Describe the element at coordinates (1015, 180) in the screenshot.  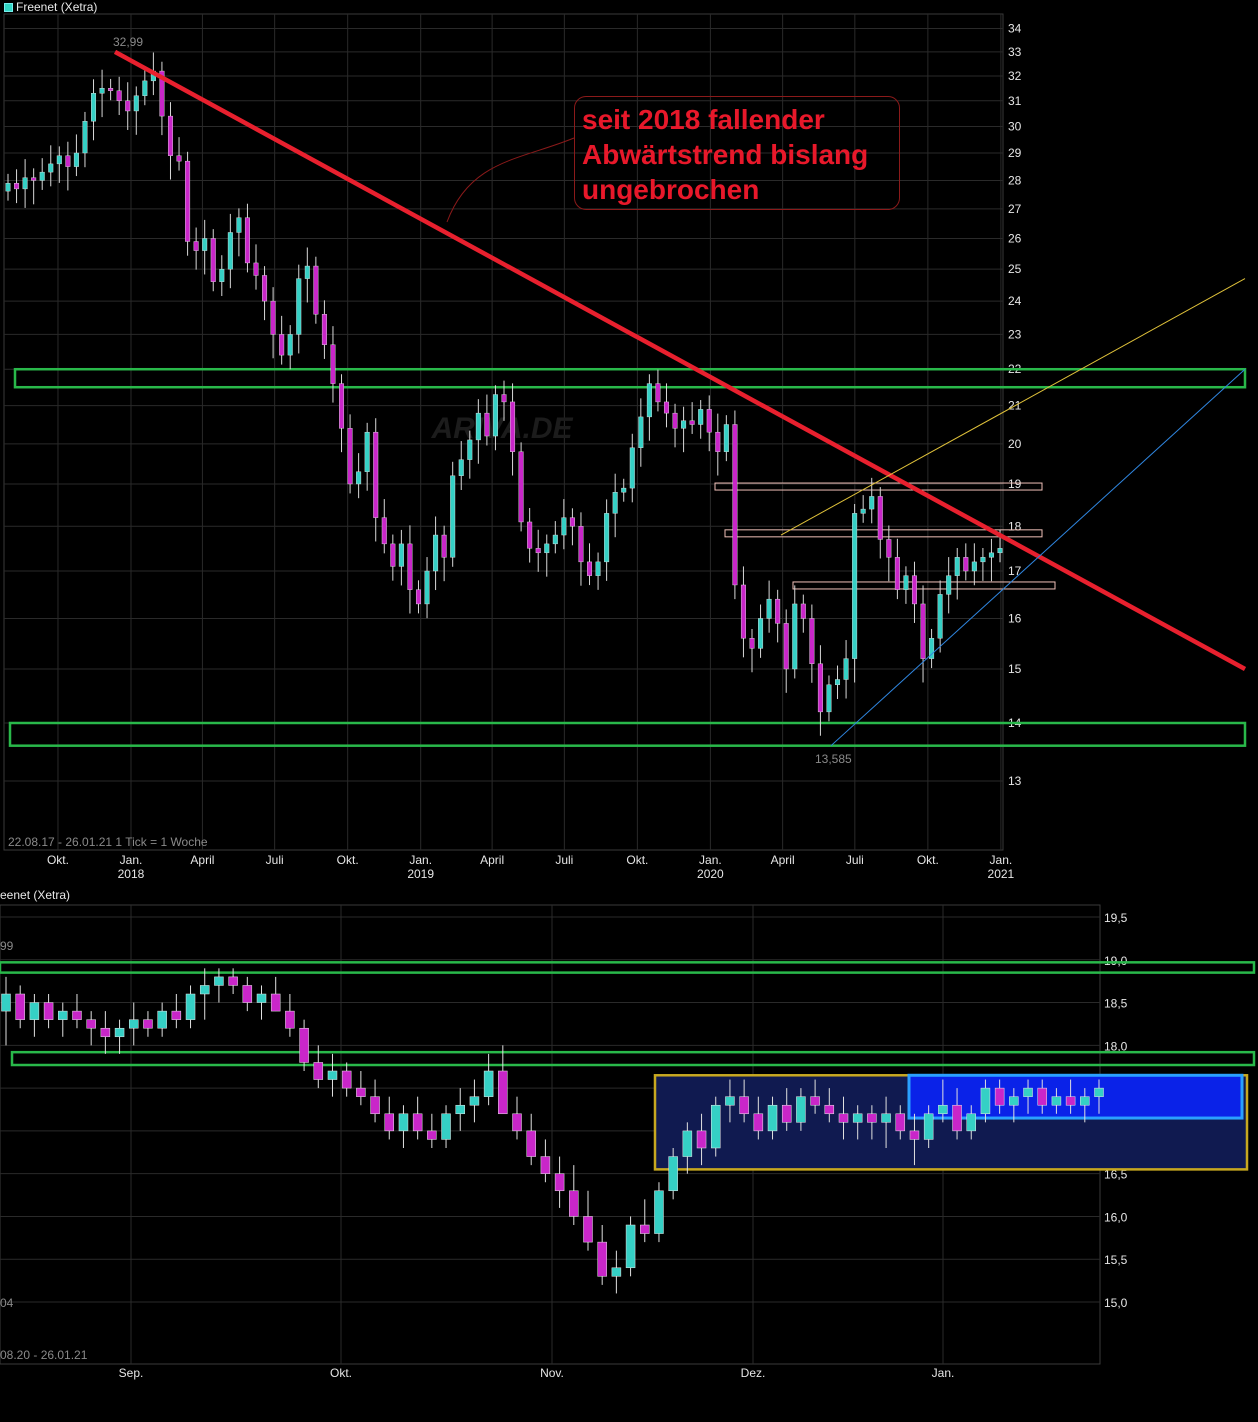
I see `y-tick-label: 28` at that location.